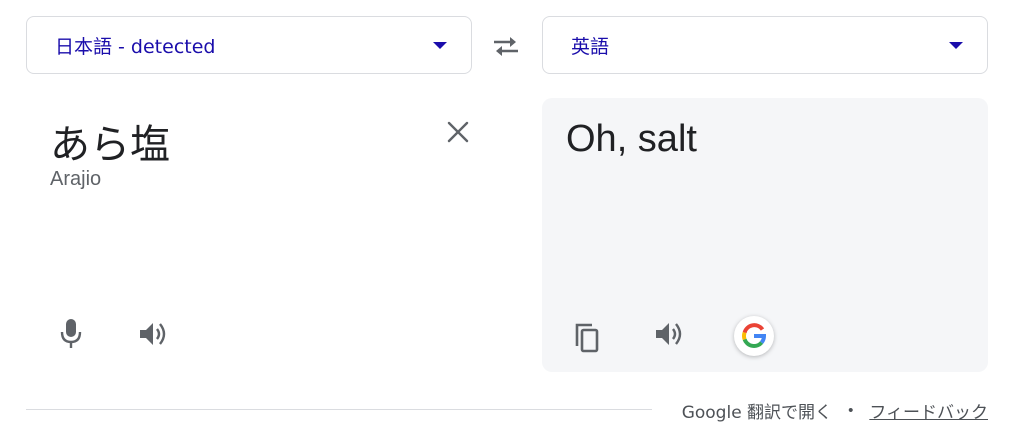  I want to click on open-in-google-translate-link: Google 翻訳で開く, so click(757, 410).